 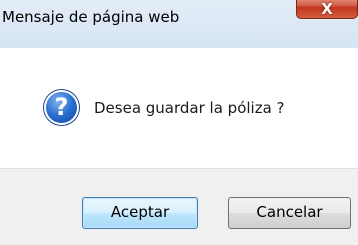 I want to click on question-mark-glyph: ?, so click(x=61, y=107).